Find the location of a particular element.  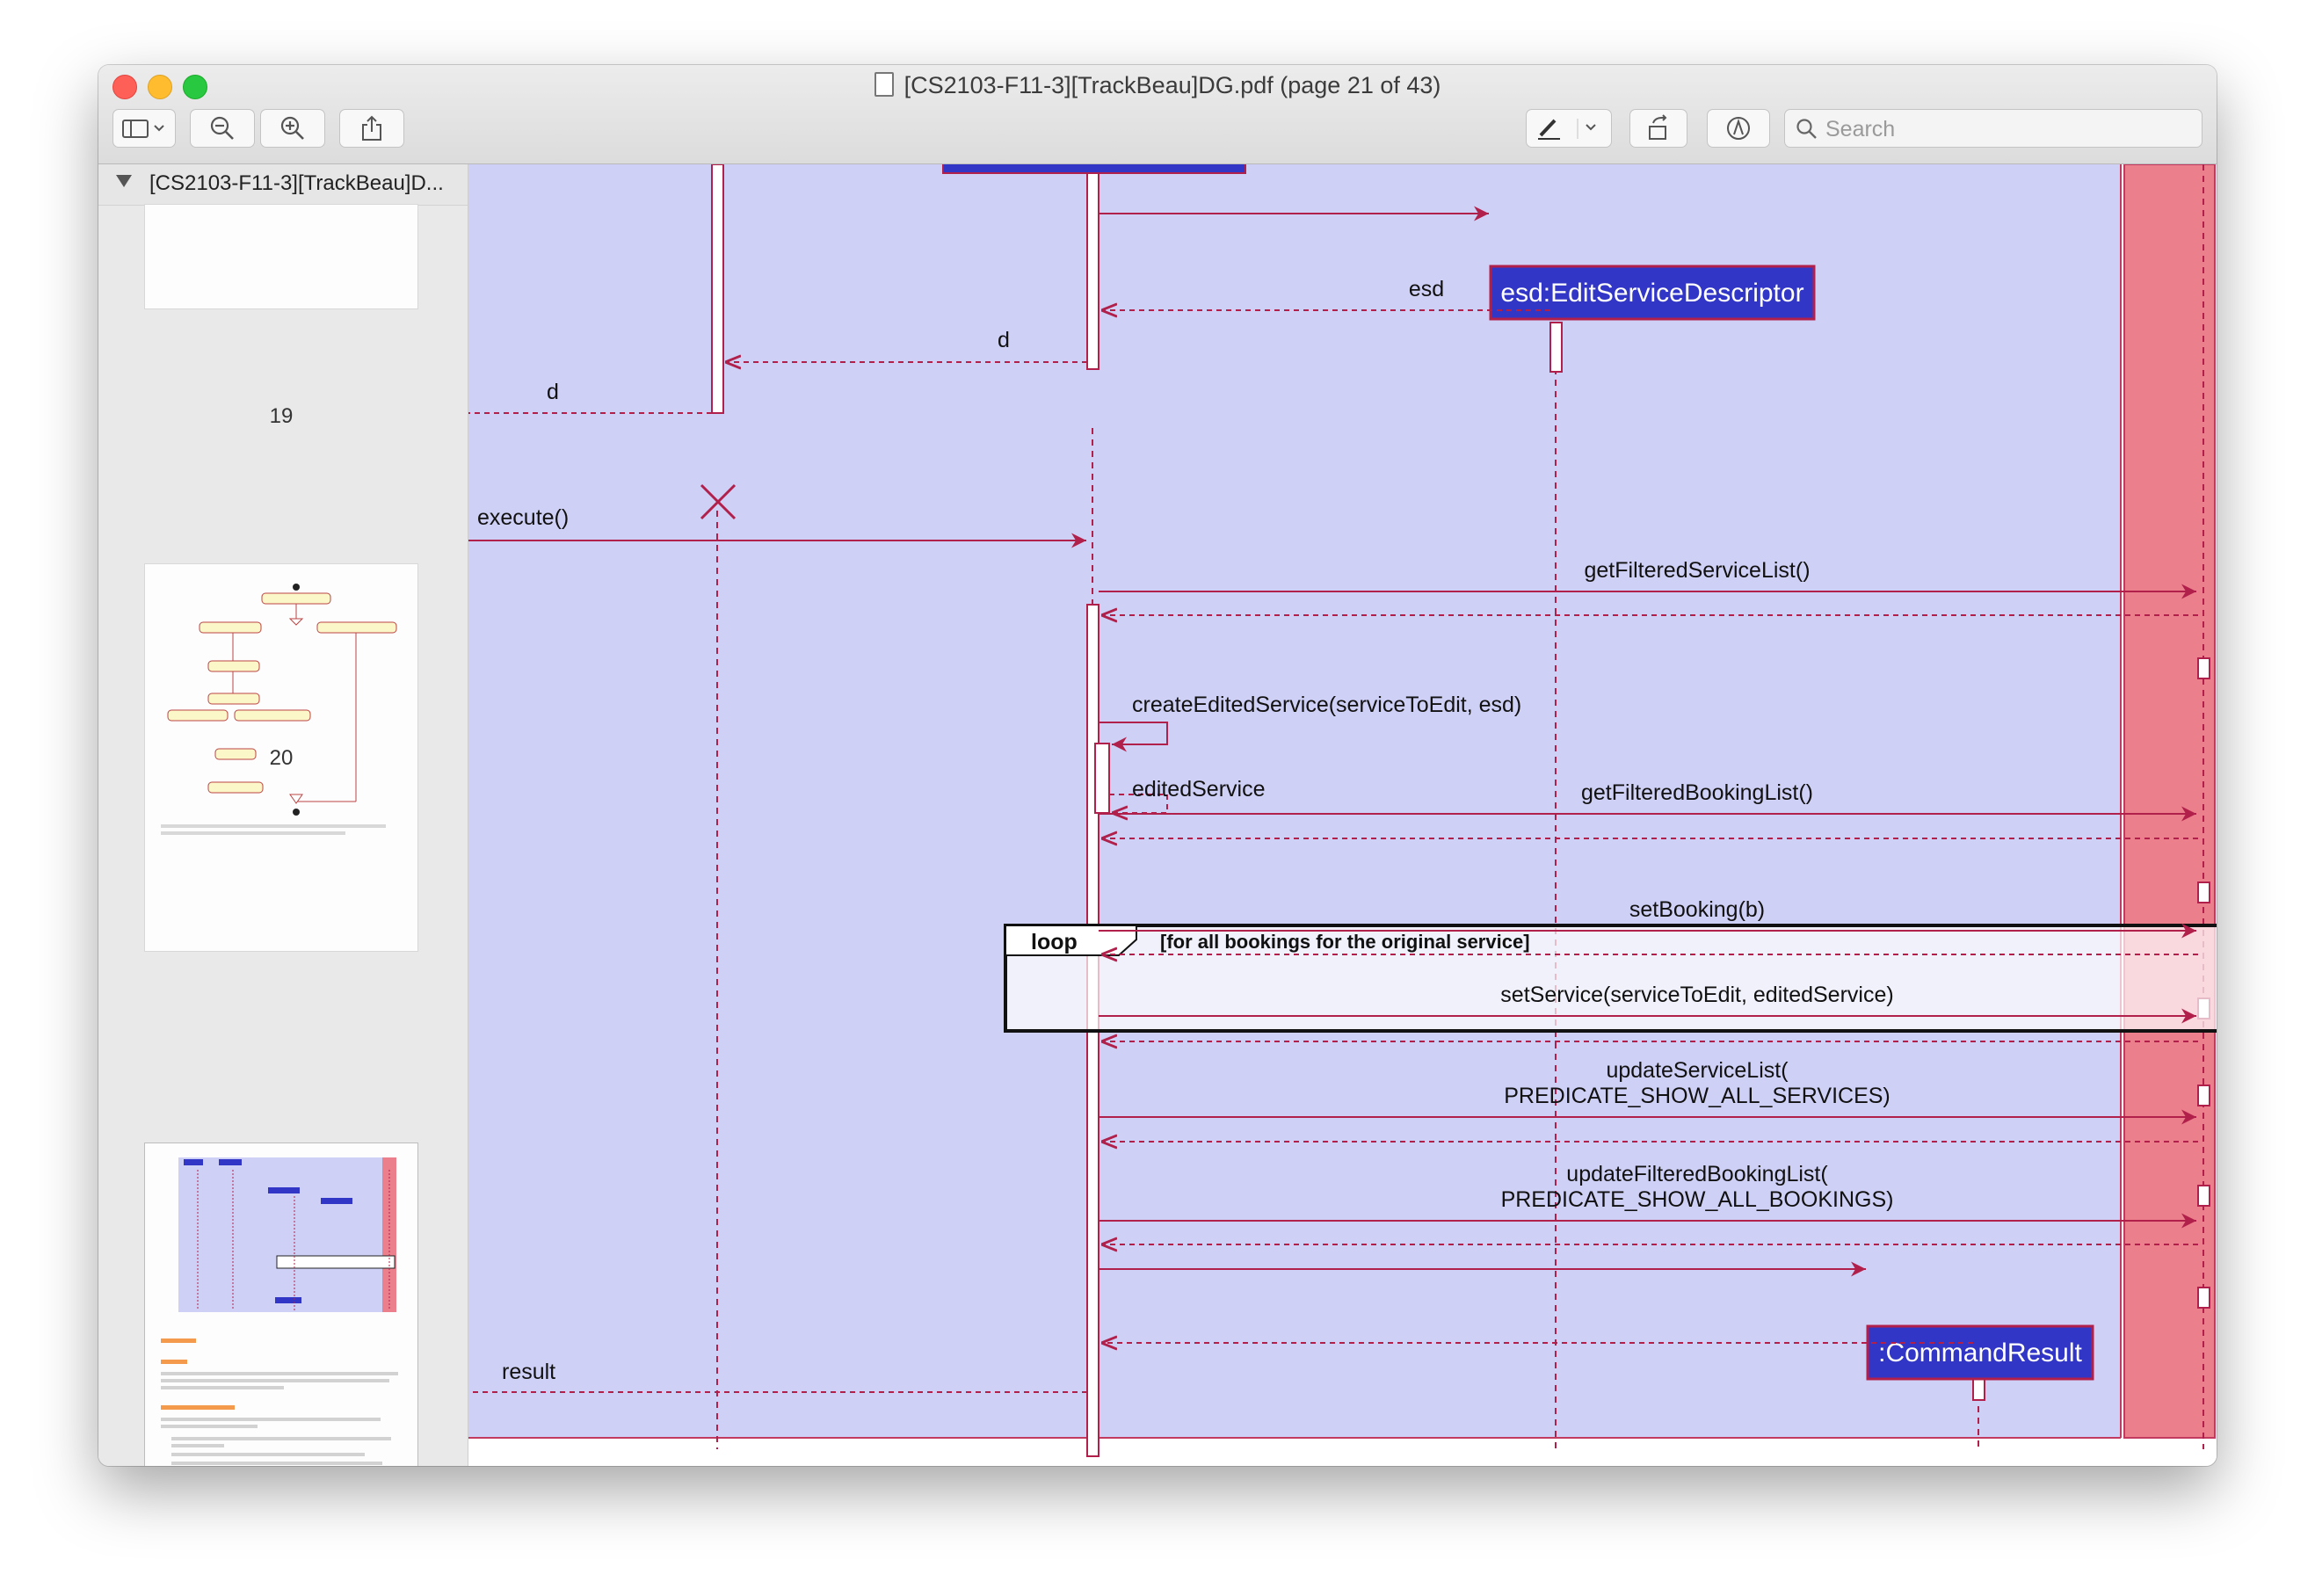

markup-button is located at coordinates (1738, 128).